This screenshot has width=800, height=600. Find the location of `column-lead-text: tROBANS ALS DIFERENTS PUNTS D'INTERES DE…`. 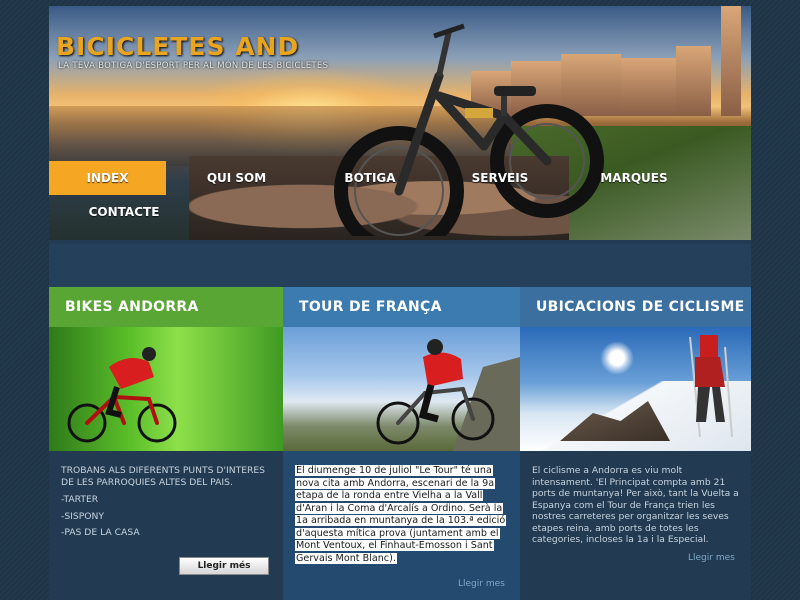

column-lead-text: tROBANS ALS DIFERENTS PUNTS D'INTERES DE… is located at coordinates (163, 476).